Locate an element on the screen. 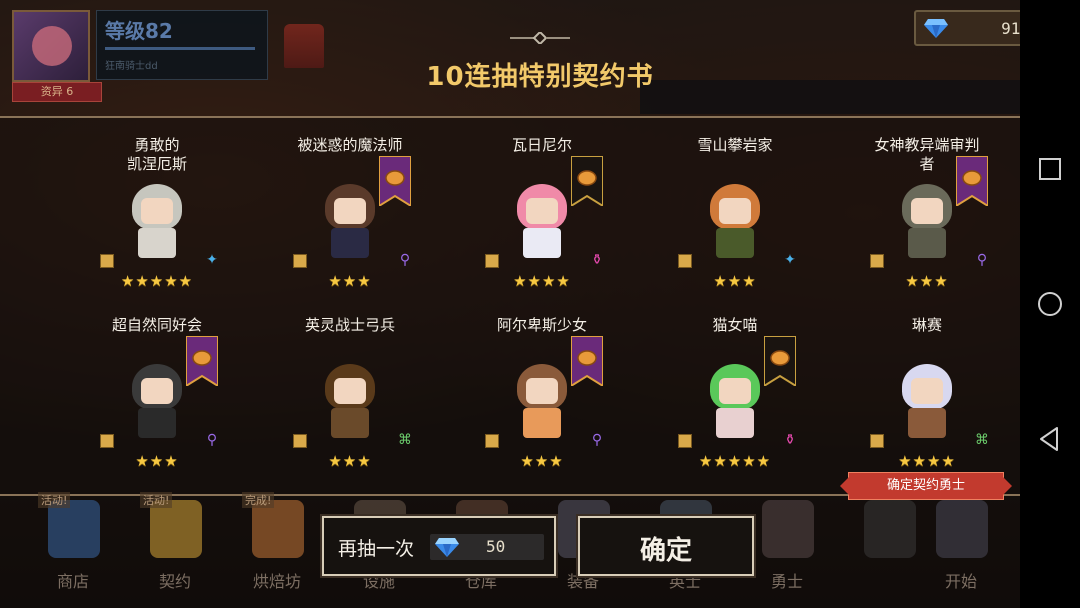  nav-label: 契约 is located at coordinates (174, 581).